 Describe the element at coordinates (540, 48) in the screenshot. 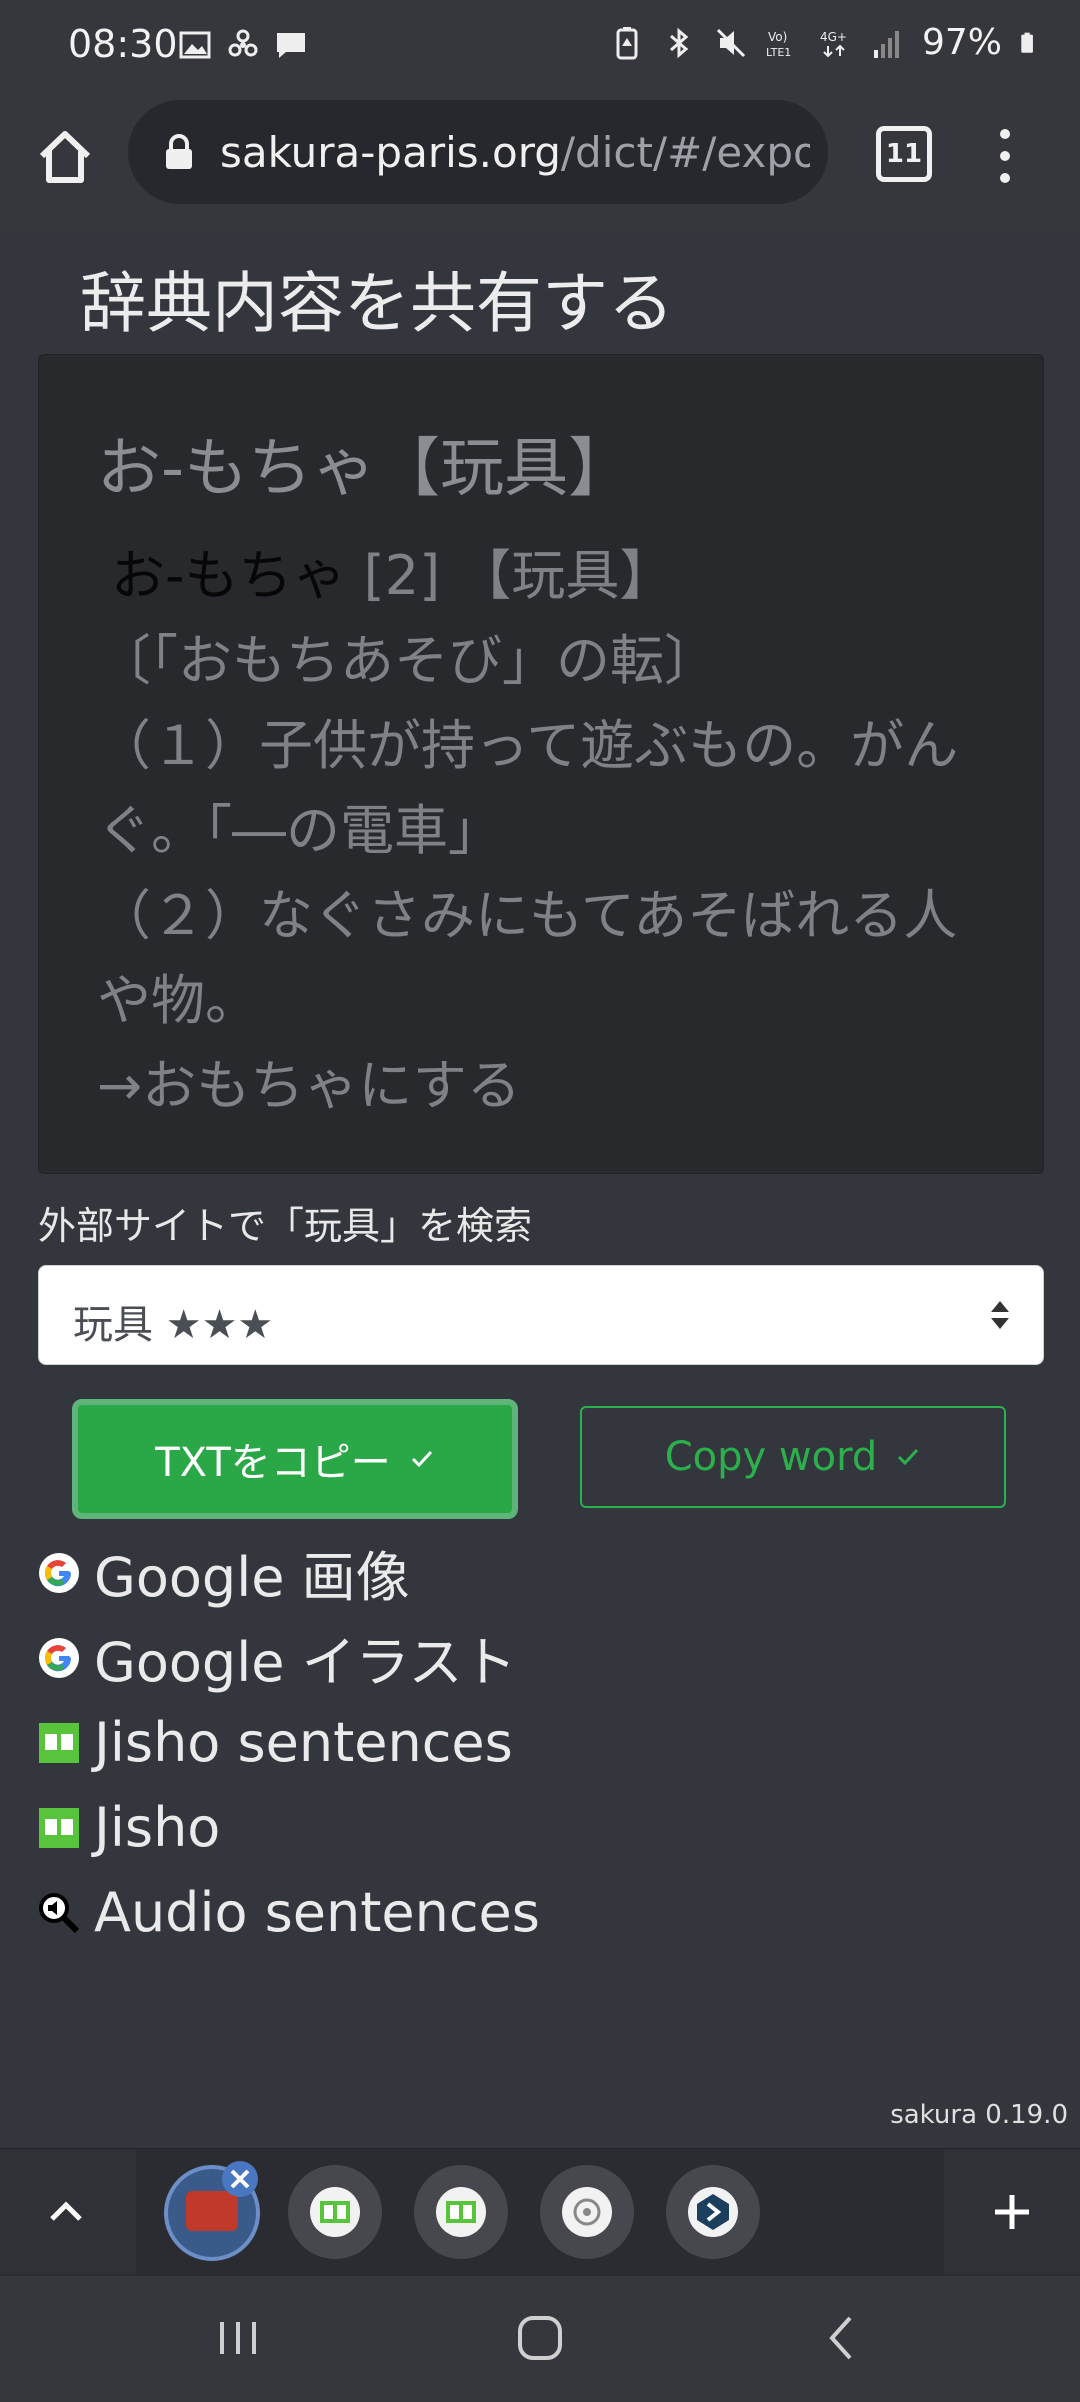

I see `status-bar: 08:30 Vo) LTE1 4G+ 97%` at that location.